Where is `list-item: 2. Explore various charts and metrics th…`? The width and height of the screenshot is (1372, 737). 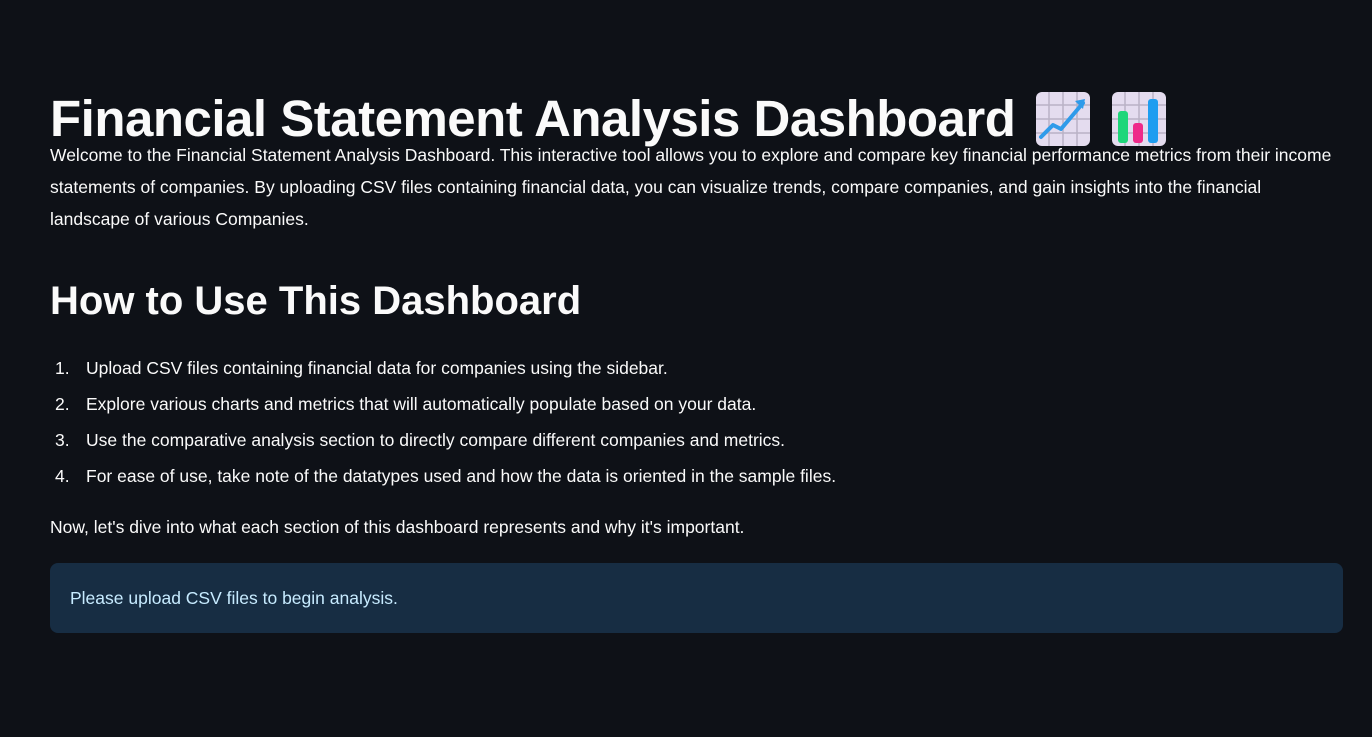 list-item: 2. Explore various charts and metrics th… is located at coordinates (695, 404).